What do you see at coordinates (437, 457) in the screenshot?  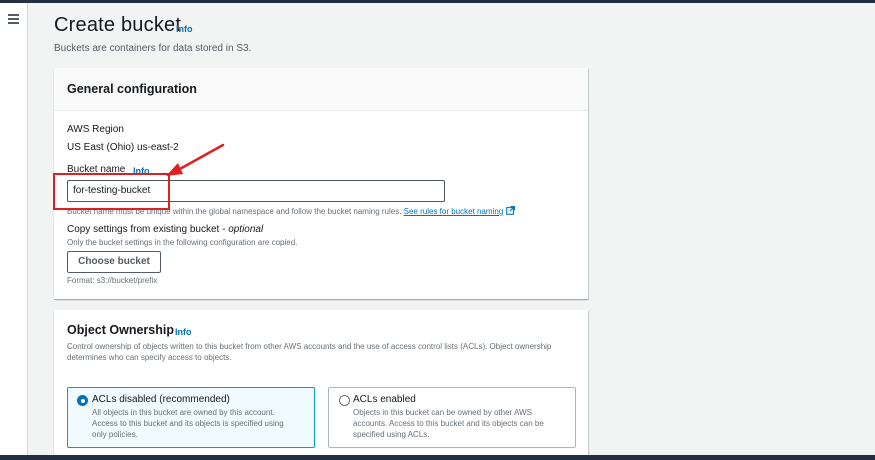 I see `bottom-bar` at bounding box center [437, 457].